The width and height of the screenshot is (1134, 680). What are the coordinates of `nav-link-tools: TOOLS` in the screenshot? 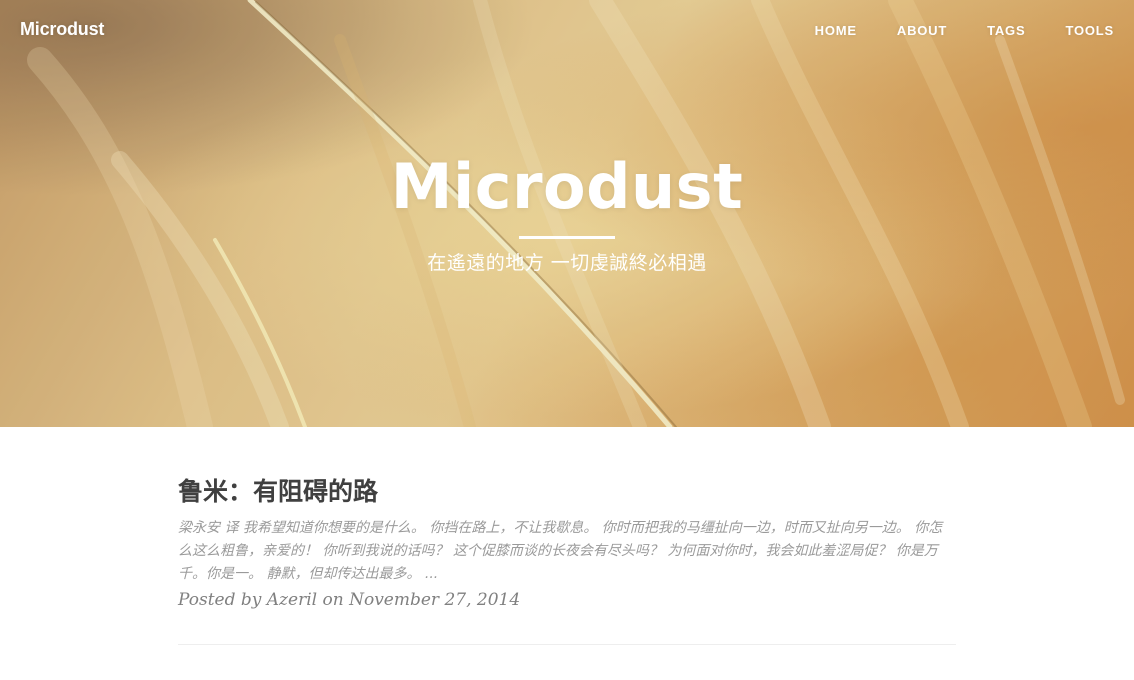 It's located at (1089, 30).